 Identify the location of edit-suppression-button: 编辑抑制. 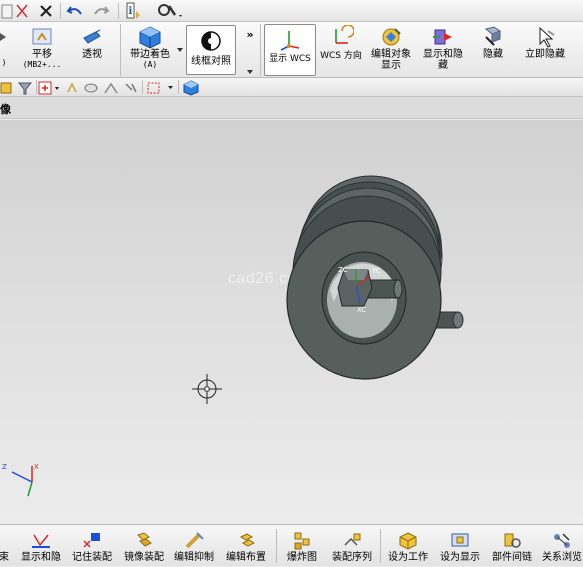
(194, 546).